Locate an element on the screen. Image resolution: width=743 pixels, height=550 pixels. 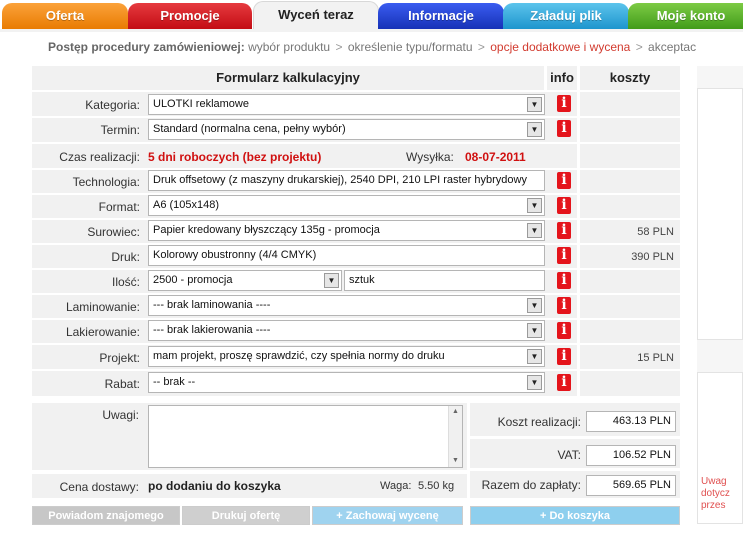
format-value: A6 (105x148) is located at coordinates (186, 205).